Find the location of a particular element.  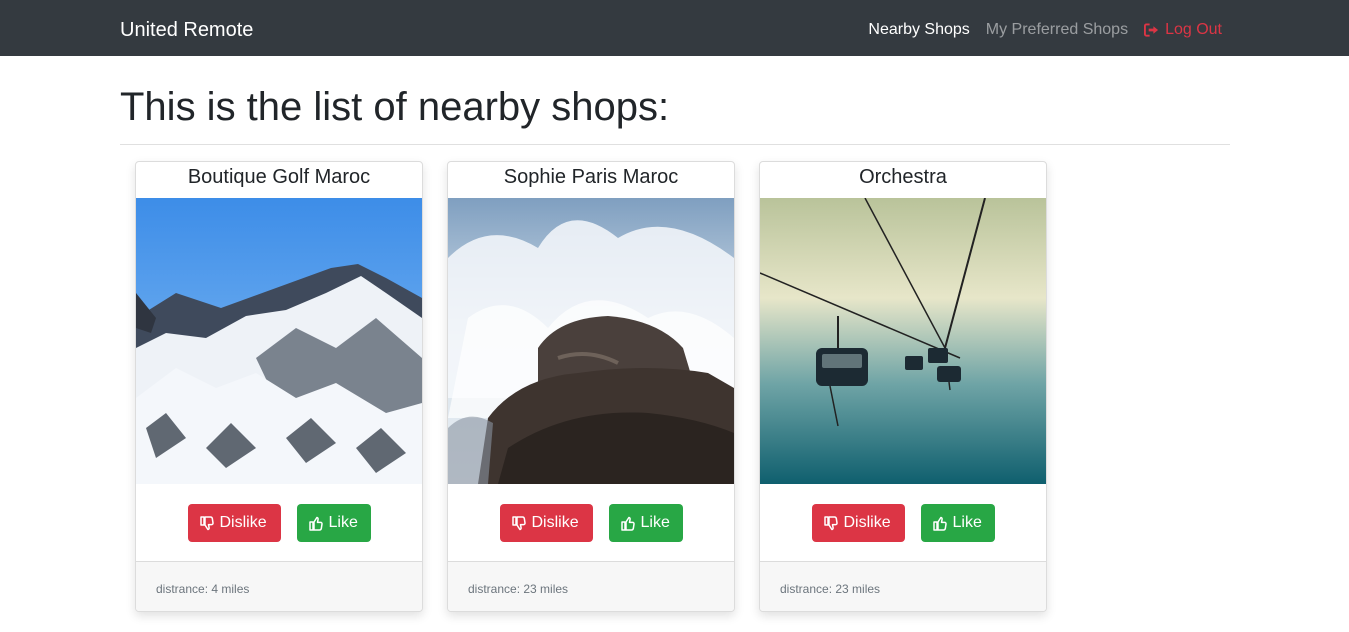

logout-label: Log Out is located at coordinates (1193, 29).